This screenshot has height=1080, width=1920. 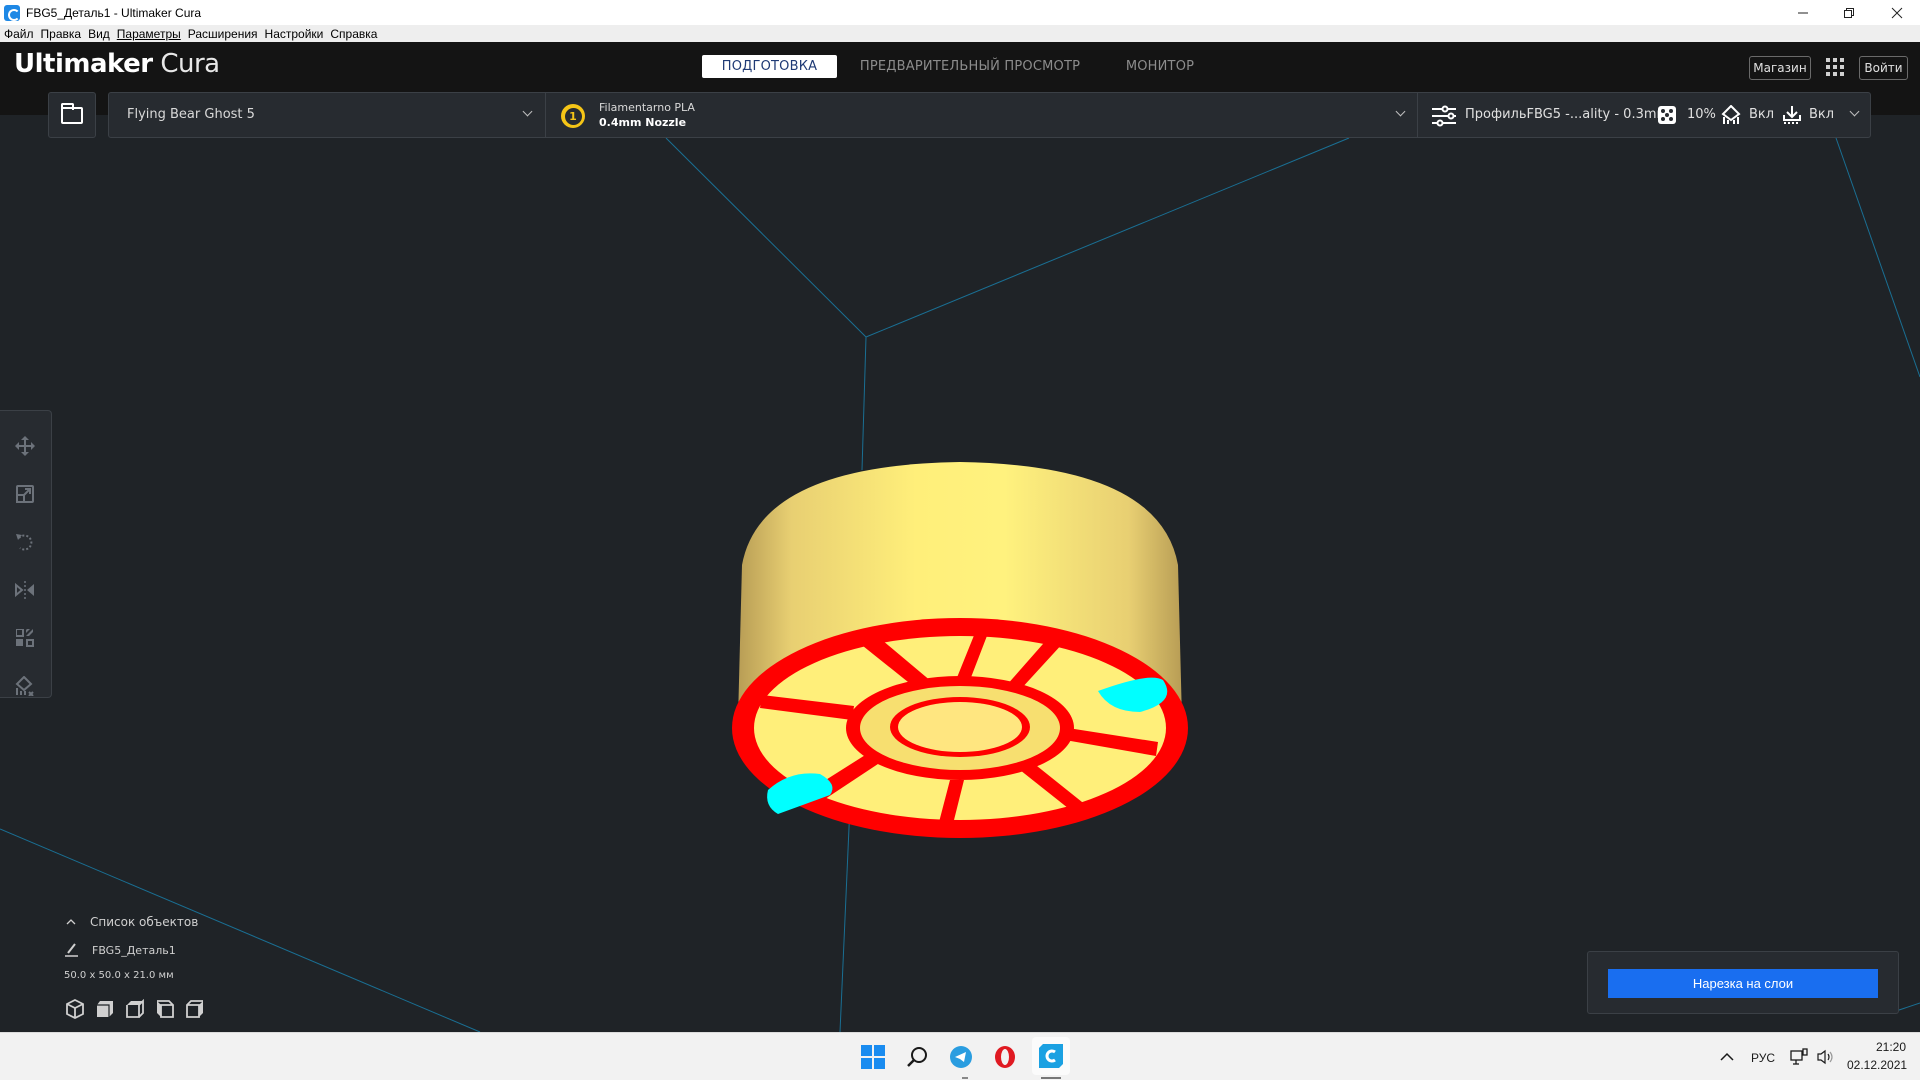 What do you see at coordinates (643, 122) in the screenshot?
I see `nozzle-size: 0.4mm Nozzle` at bounding box center [643, 122].